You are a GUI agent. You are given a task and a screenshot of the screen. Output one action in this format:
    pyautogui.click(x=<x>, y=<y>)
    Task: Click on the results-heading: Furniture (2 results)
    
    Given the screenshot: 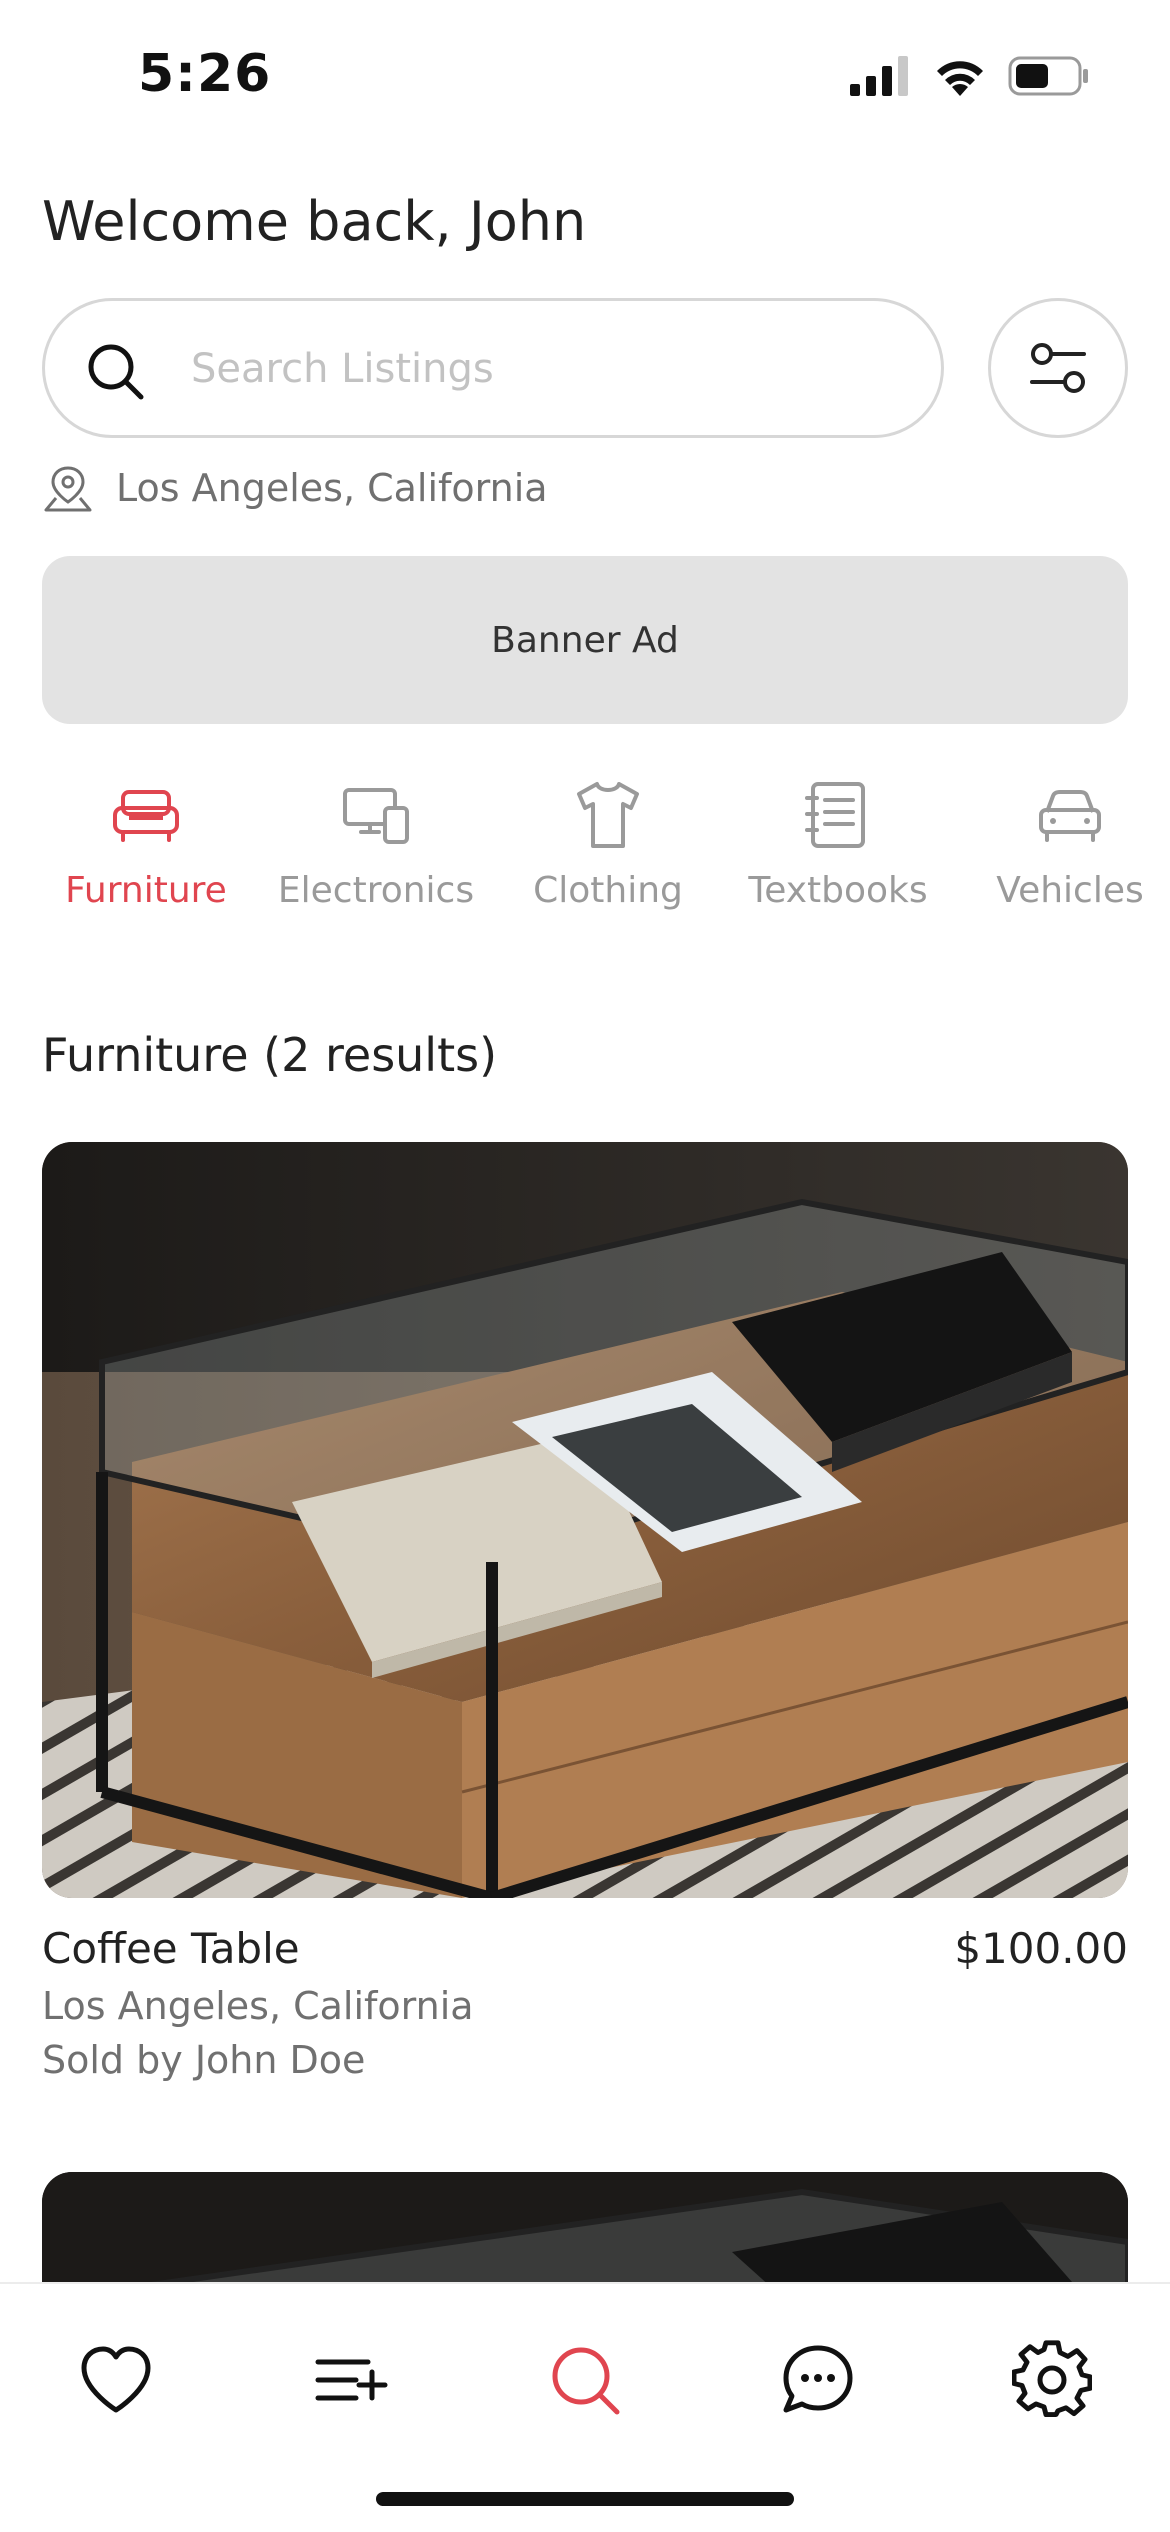 What is the action you would take?
    pyautogui.click(x=270, y=1055)
    